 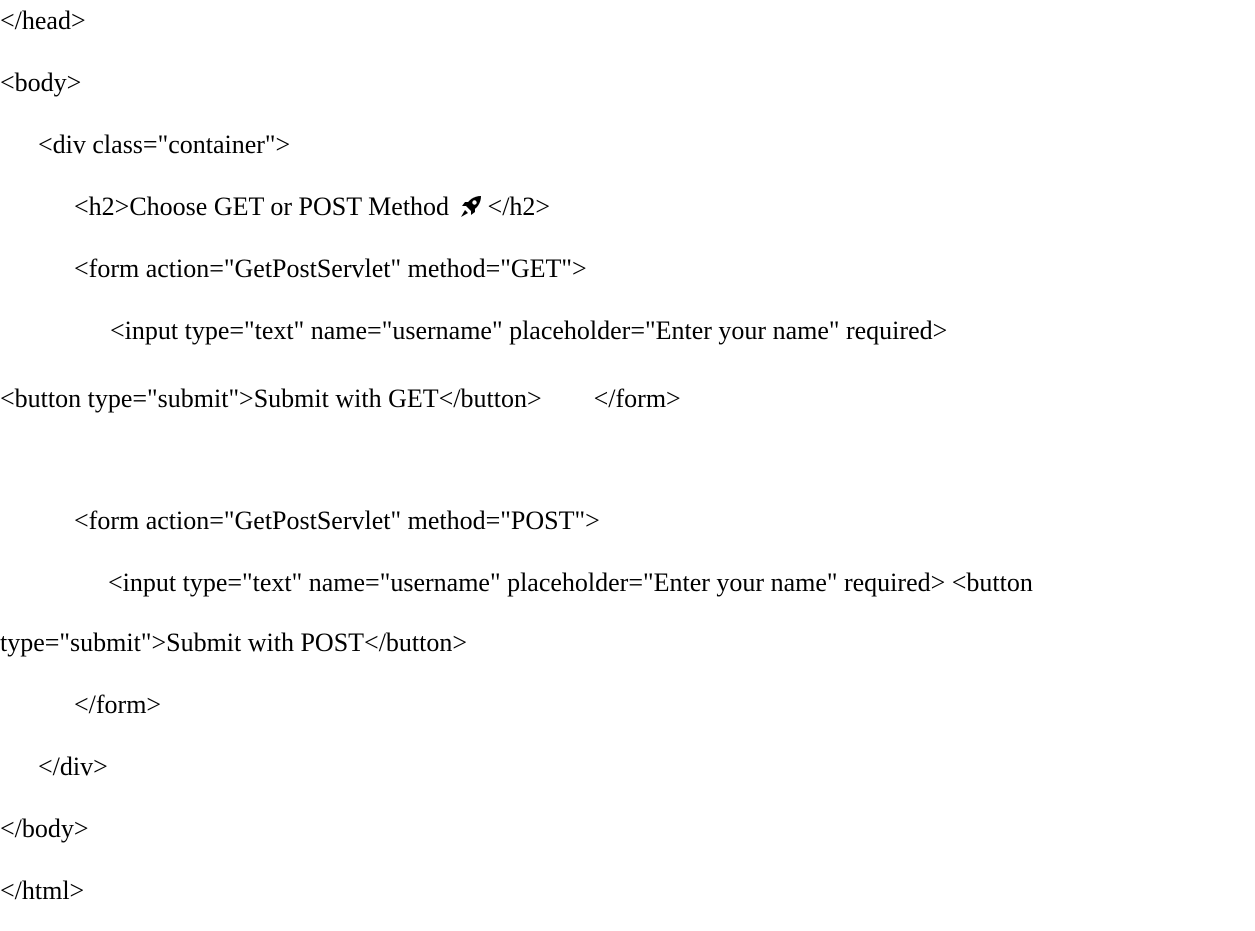 I want to click on code-line-form-post-close: </form>, so click(x=118, y=704).